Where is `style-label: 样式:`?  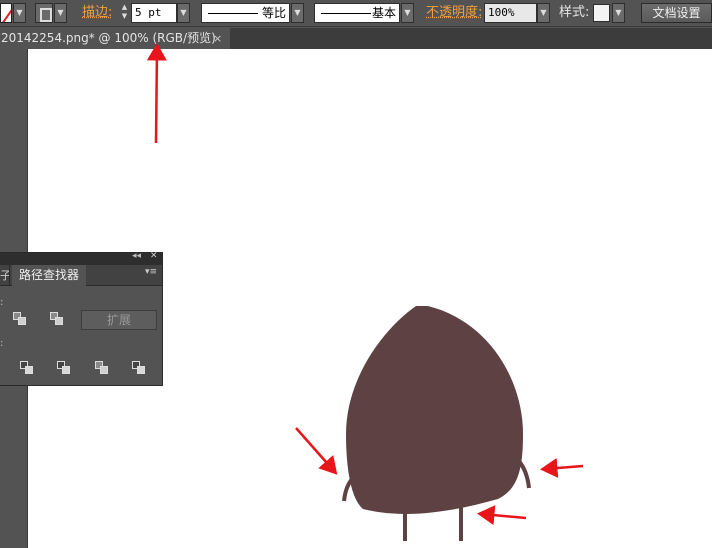
style-label: 样式: is located at coordinates (574, 12).